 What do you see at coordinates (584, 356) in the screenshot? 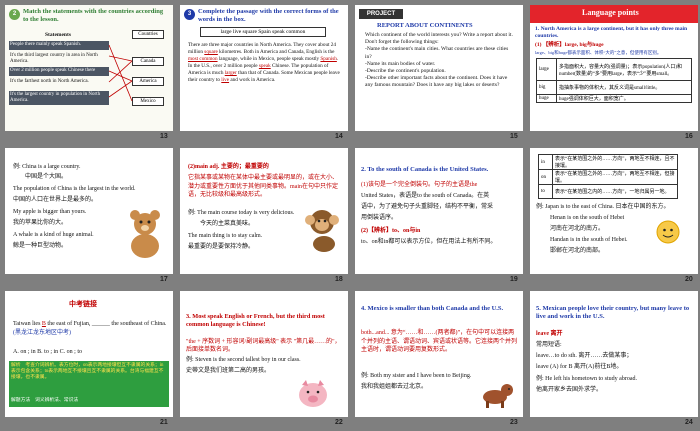
I see `explanation-line: leave…to do sth. 离开……去做某事；` at bounding box center [584, 356].